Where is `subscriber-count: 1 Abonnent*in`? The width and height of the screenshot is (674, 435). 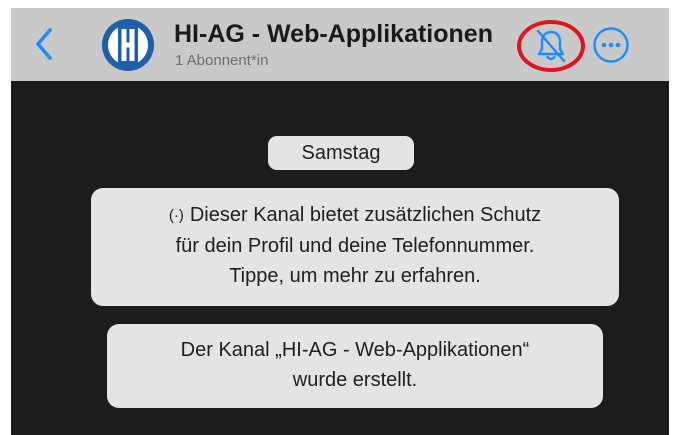
subscriber-count: 1 Abonnent*in is located at coordinates (222, 60).